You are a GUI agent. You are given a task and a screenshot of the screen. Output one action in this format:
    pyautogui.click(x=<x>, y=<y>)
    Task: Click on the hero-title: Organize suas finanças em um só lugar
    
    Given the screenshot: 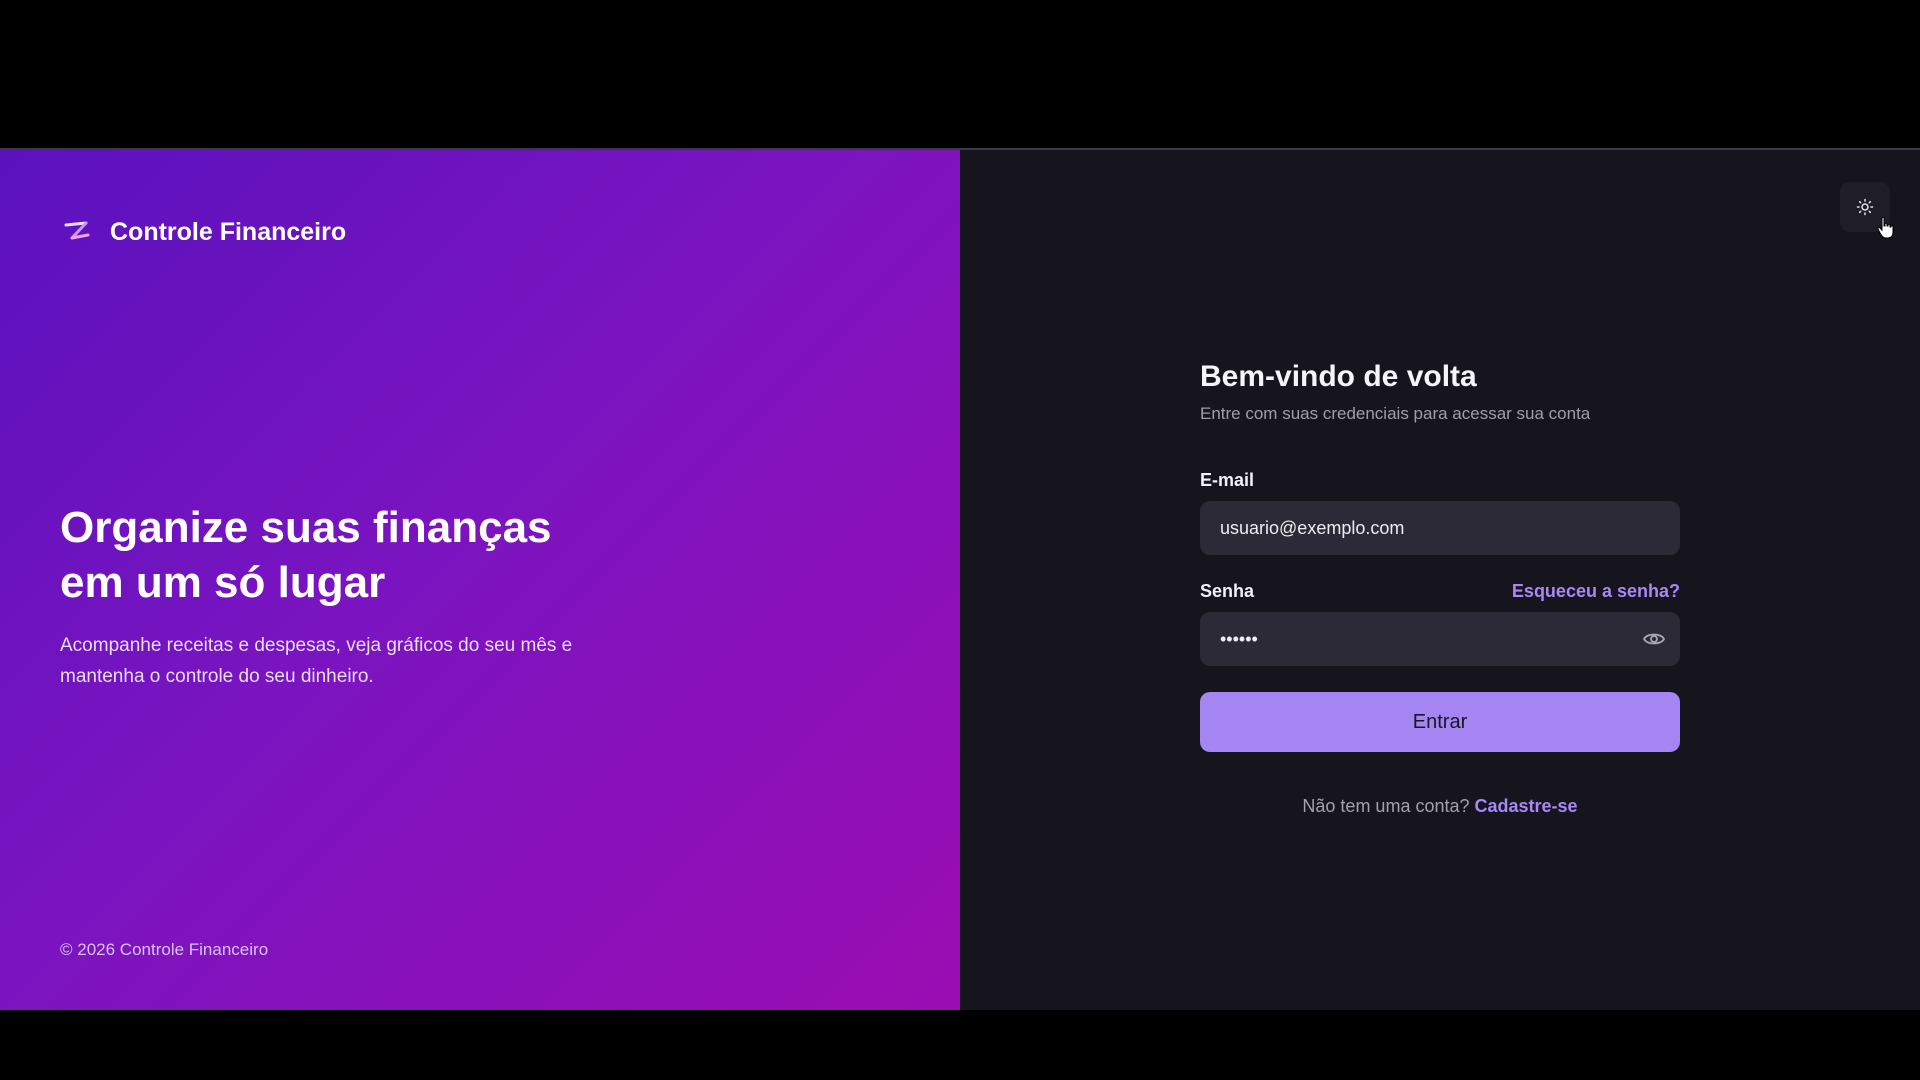 What is the action you would take?
    pyautogui.click(x=340, y=555)
    